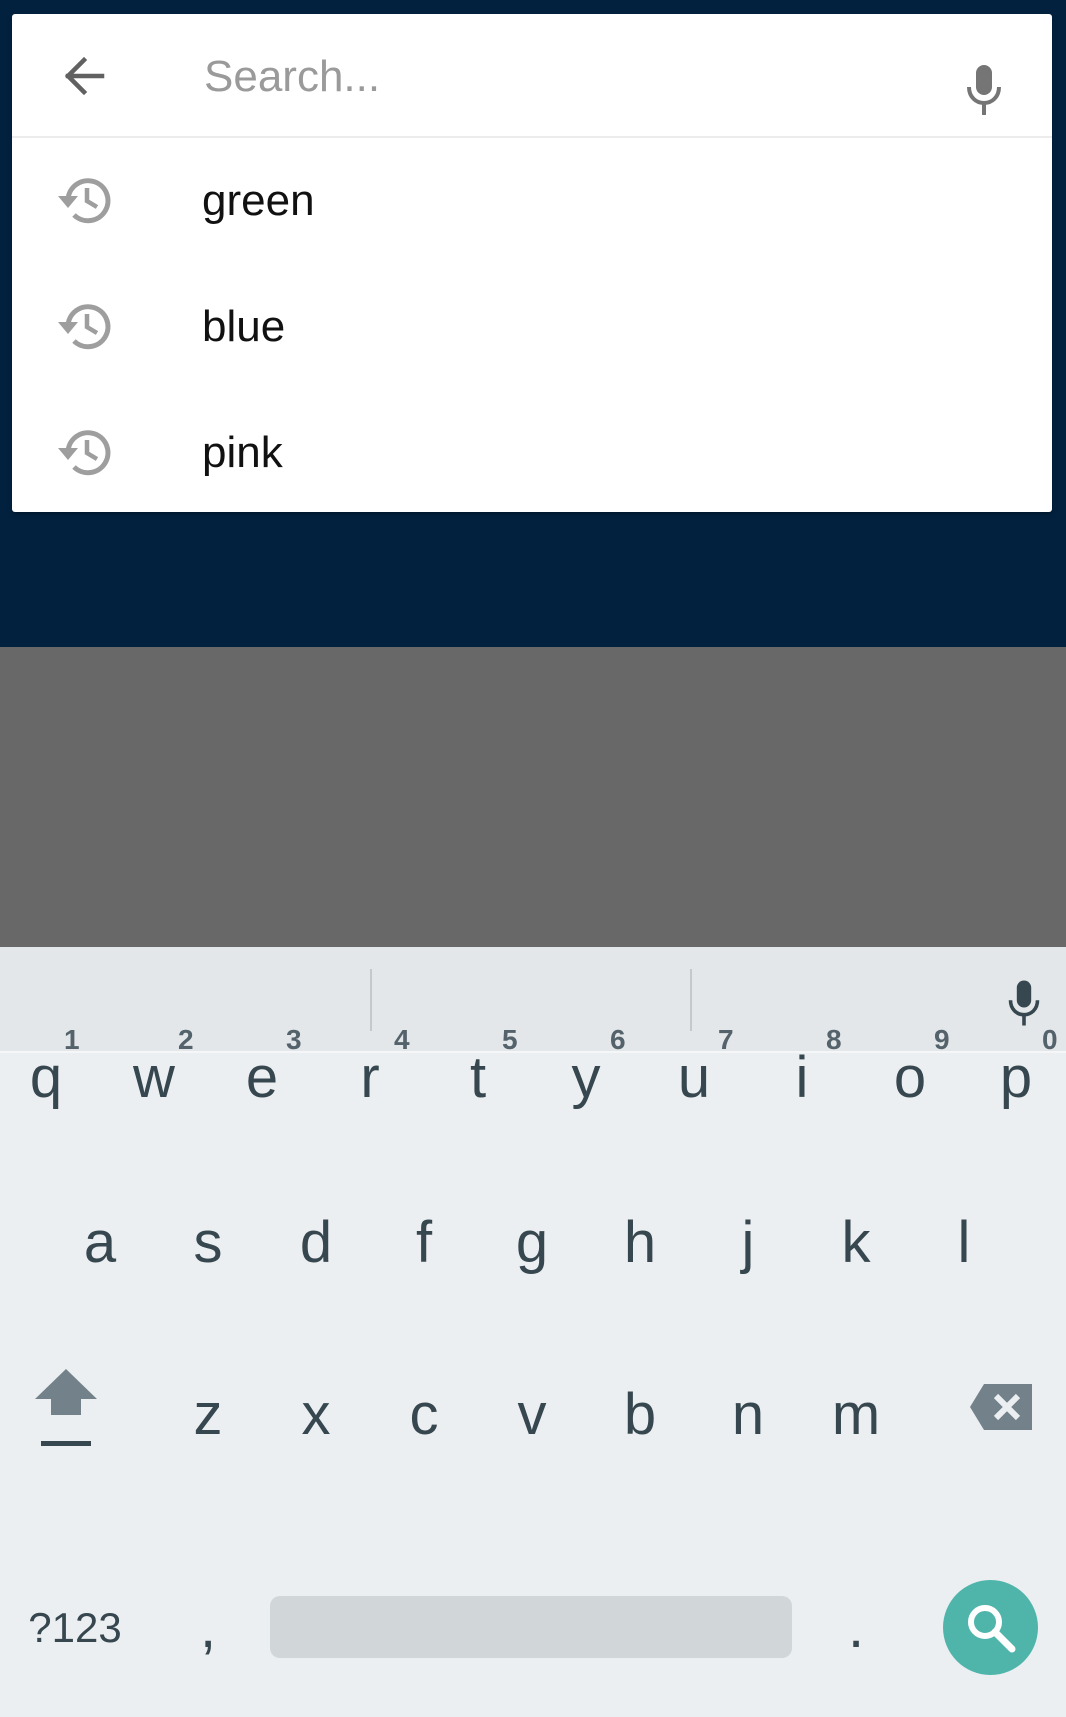 The height and width of the screenshot is (1717, 1066). I want to click on key-s: s, so click(208, 1243).